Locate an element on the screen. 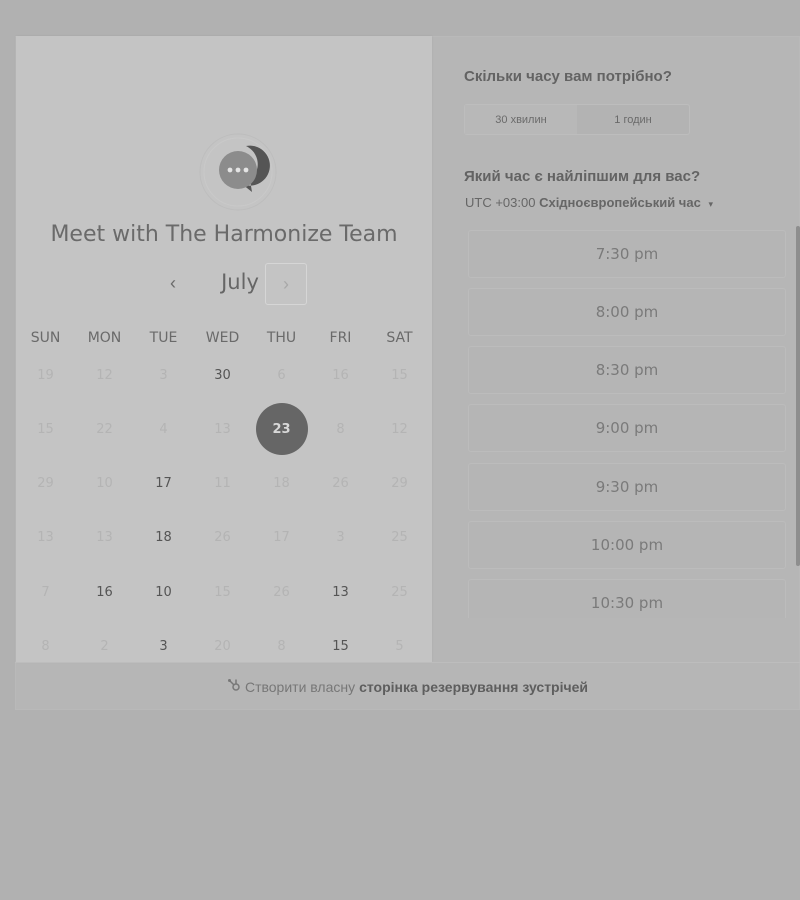 This screenshot has width=800, height=900. time-question: Який час є найліпшим для вас? is located at coordinates (582, 176).